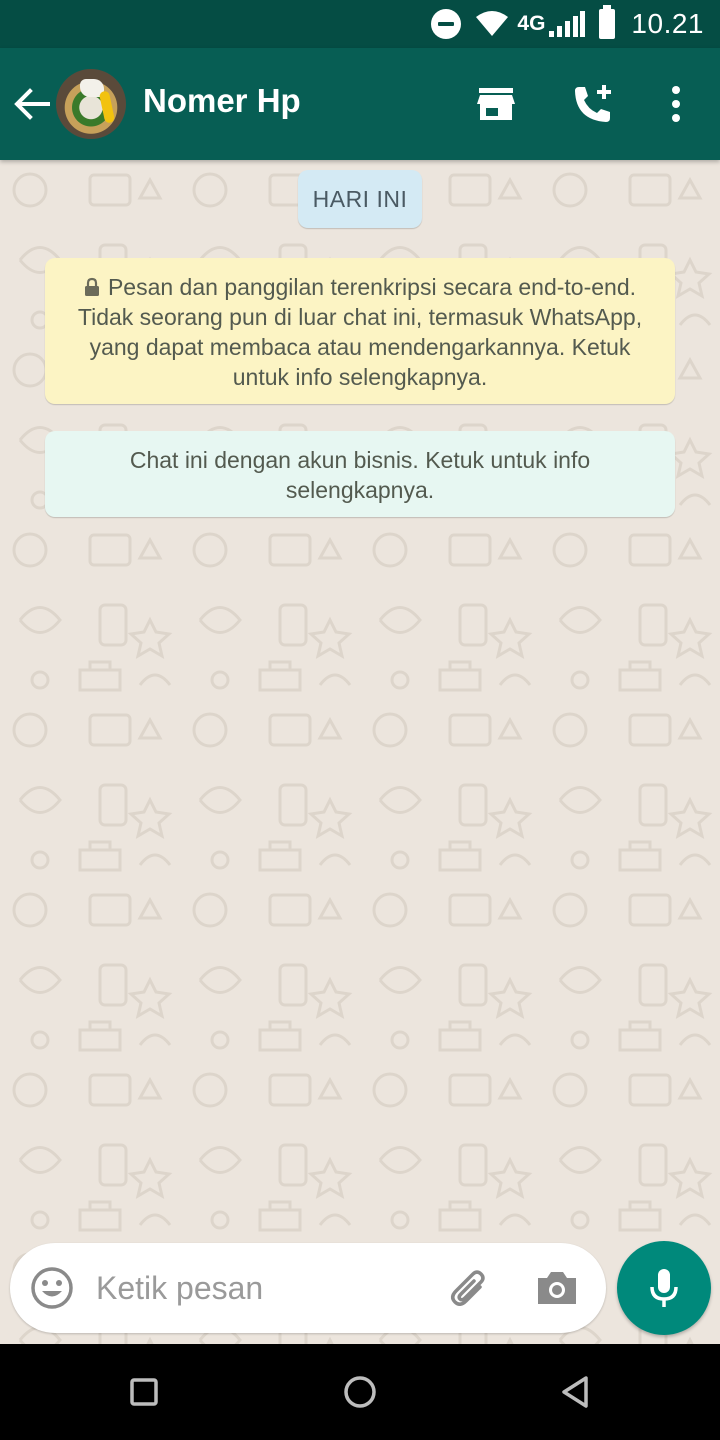 This screenshot has height=1440, width=720. What do you see at coordinates (360, 24) in the screenshot?
I see `status-bar: 4G 10.21` at bounding box center [360, 24].